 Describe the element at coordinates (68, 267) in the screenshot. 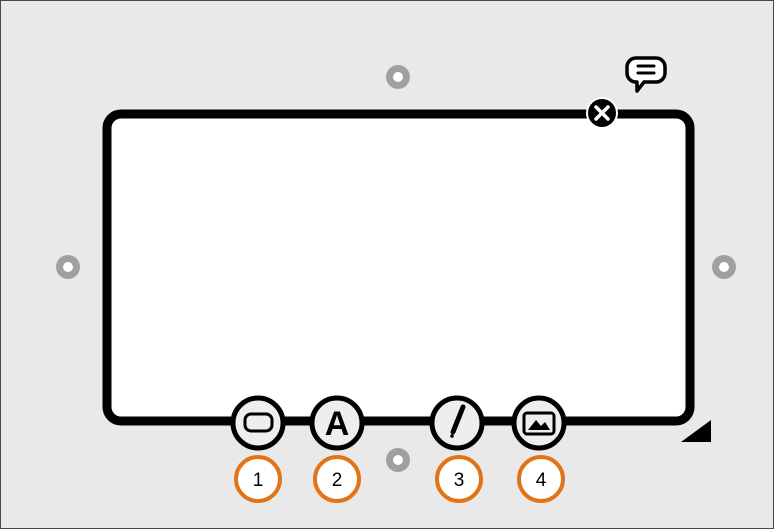

I see `connection-handle-left` at that location.